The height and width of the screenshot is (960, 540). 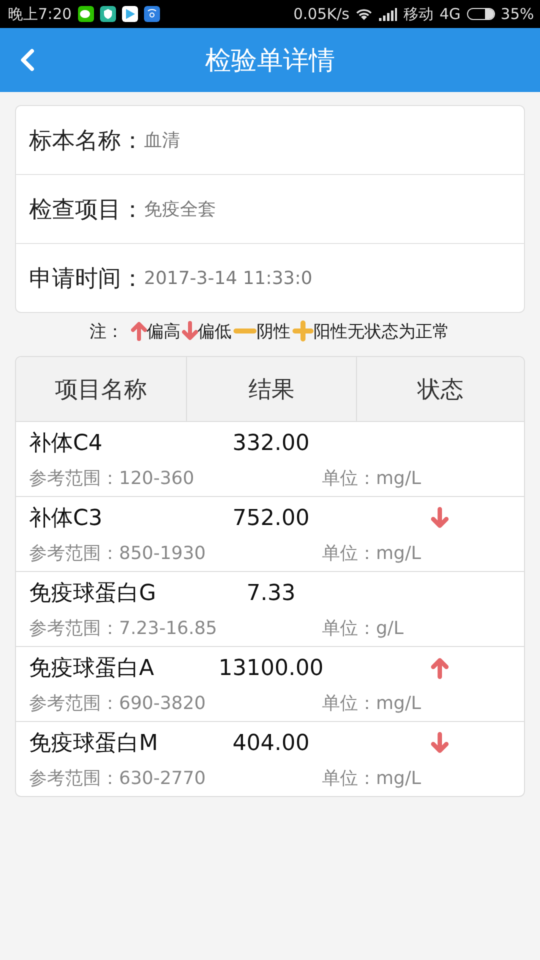 I want to click on field-value: 血清, so click(x=162, y=140).